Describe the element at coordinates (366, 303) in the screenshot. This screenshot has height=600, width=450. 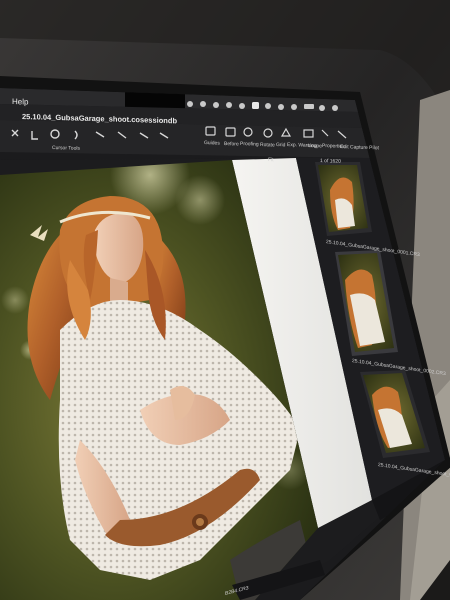
I see `thumbnail-1-button` at that location.